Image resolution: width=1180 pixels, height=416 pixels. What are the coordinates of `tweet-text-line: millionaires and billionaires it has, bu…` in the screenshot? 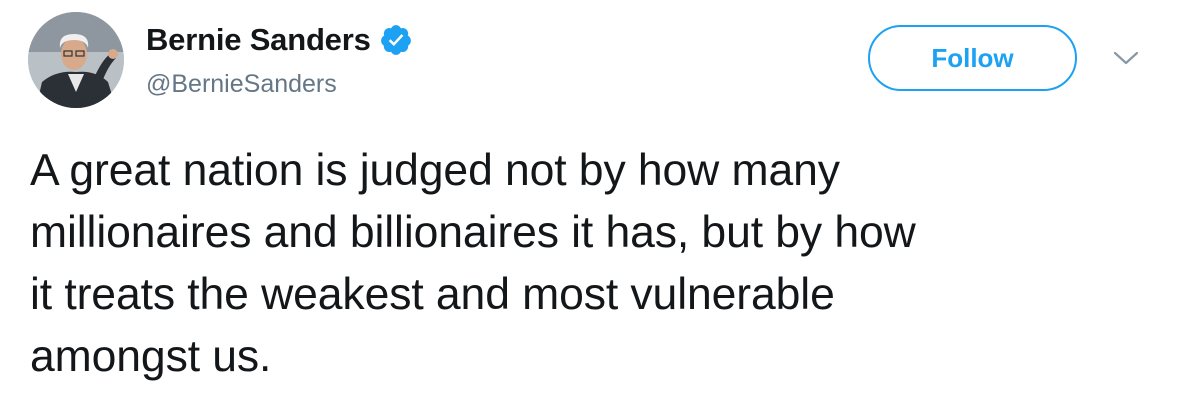 It's located at (473, 232).